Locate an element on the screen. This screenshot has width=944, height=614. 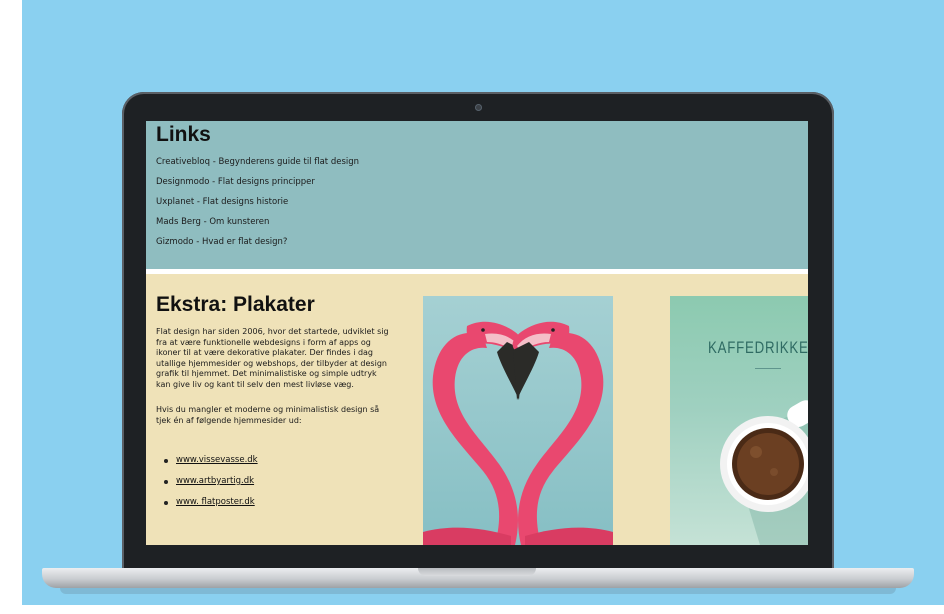
links-title: Links is located at coordinates (183, 134).